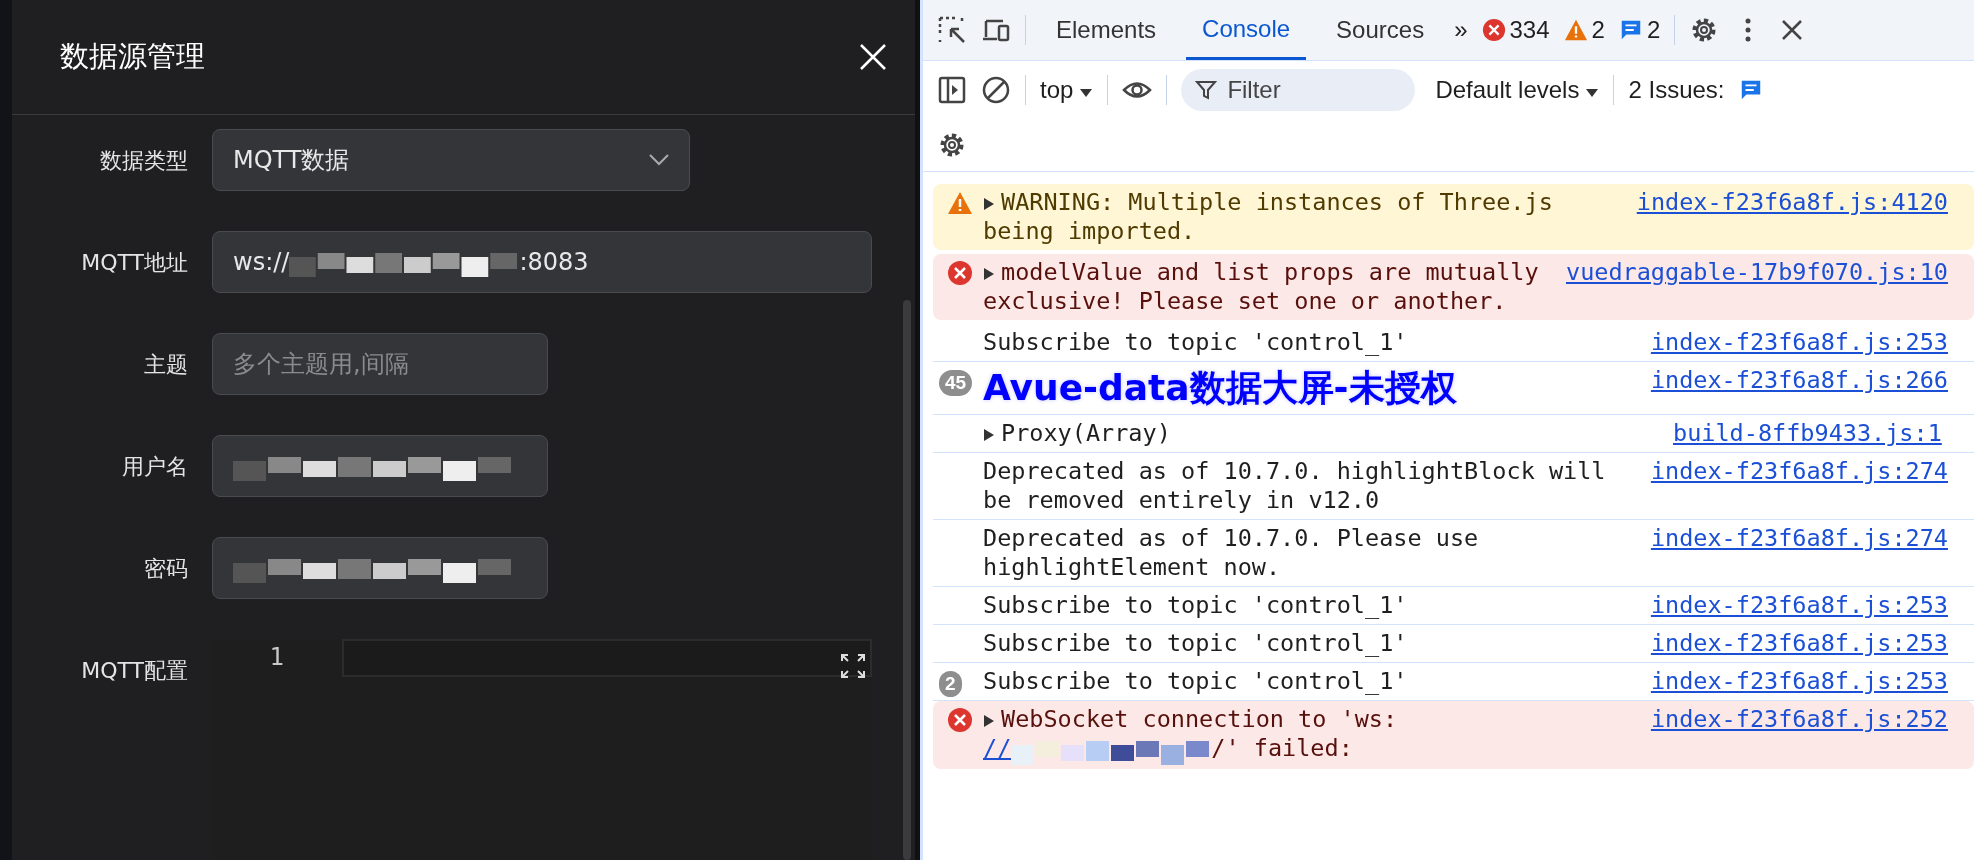 The width and height of the screenshot is (1974, 860). What do you see at coordinates (996, 90) in the screenshot?
I see `clear-icon` at bounding box center [996, 90].